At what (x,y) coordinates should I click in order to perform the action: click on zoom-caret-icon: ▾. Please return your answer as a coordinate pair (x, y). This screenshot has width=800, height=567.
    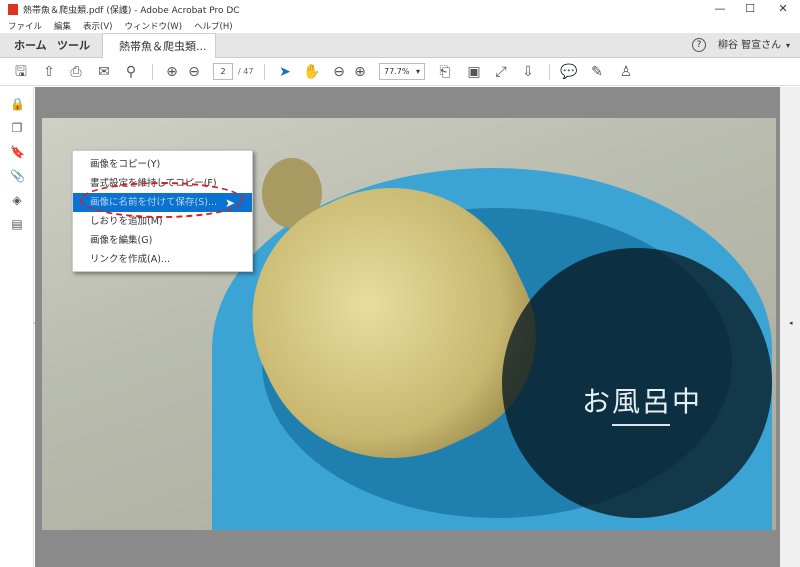
    Looking at the image, I should click on (417, 71).